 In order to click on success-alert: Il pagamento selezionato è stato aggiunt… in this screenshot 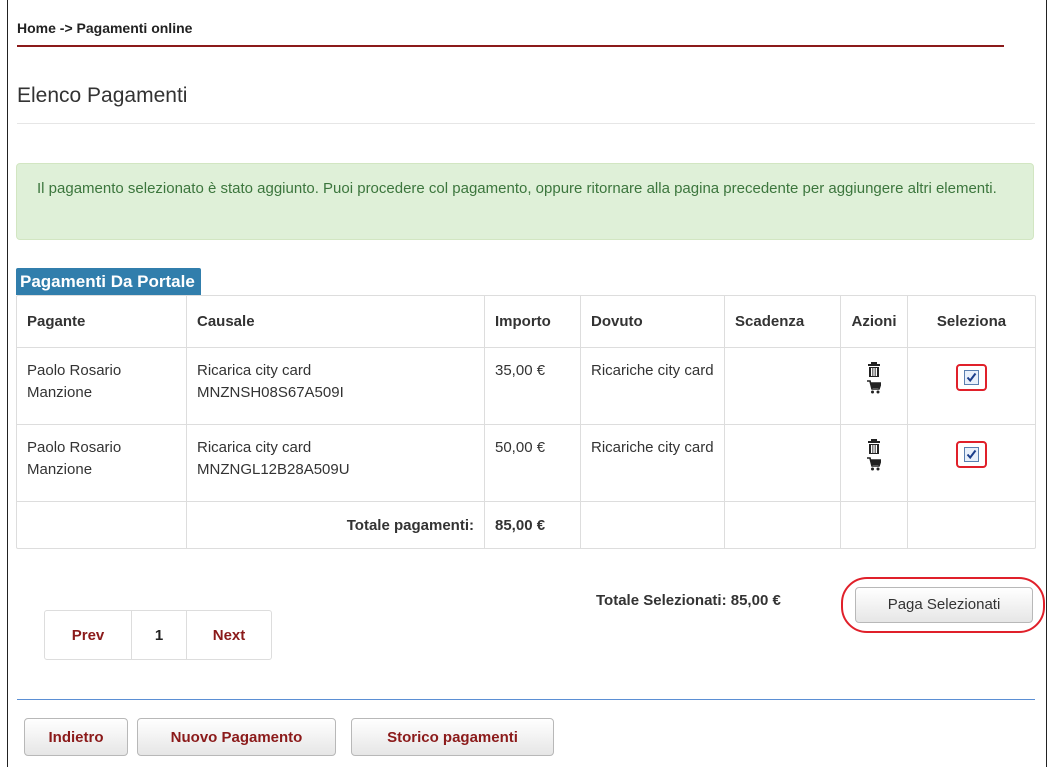, I will do `click(525, 201)`.